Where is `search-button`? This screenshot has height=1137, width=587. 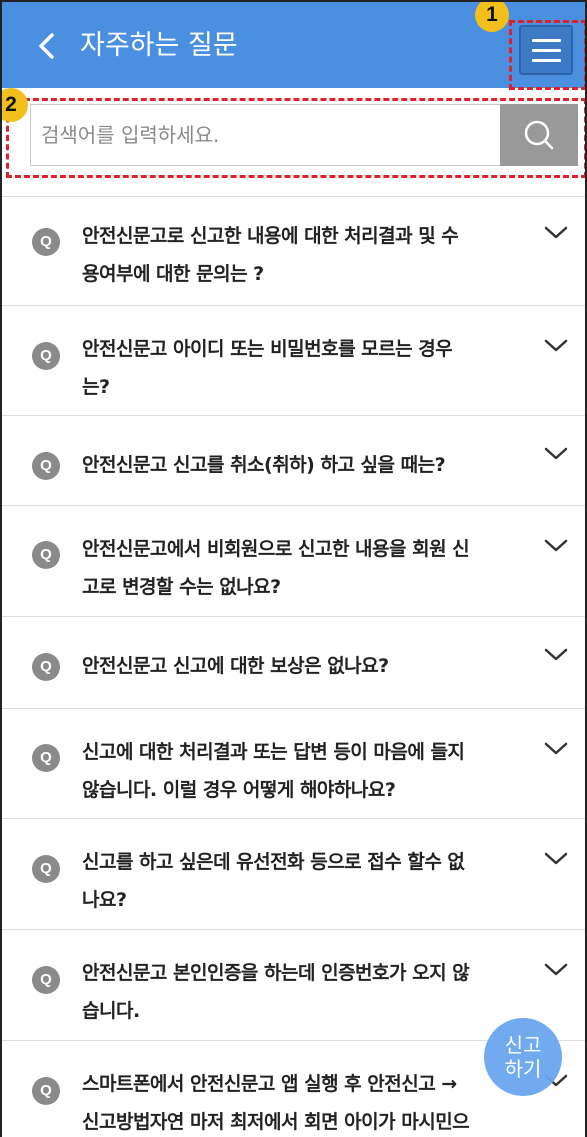 search-button is located at coordinates (539, 135).